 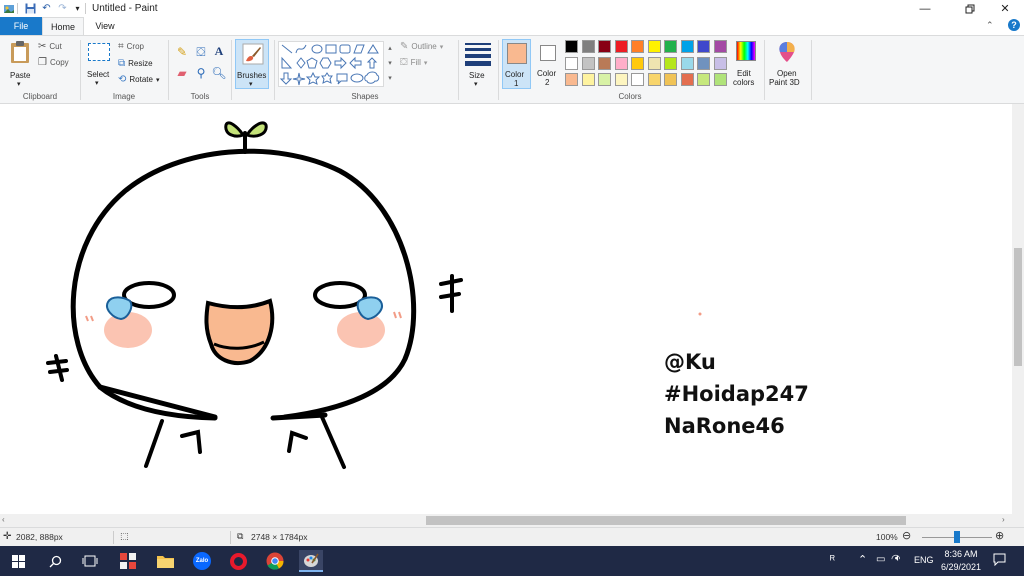 I want to click on restore-button, so click(x=970, y=8).